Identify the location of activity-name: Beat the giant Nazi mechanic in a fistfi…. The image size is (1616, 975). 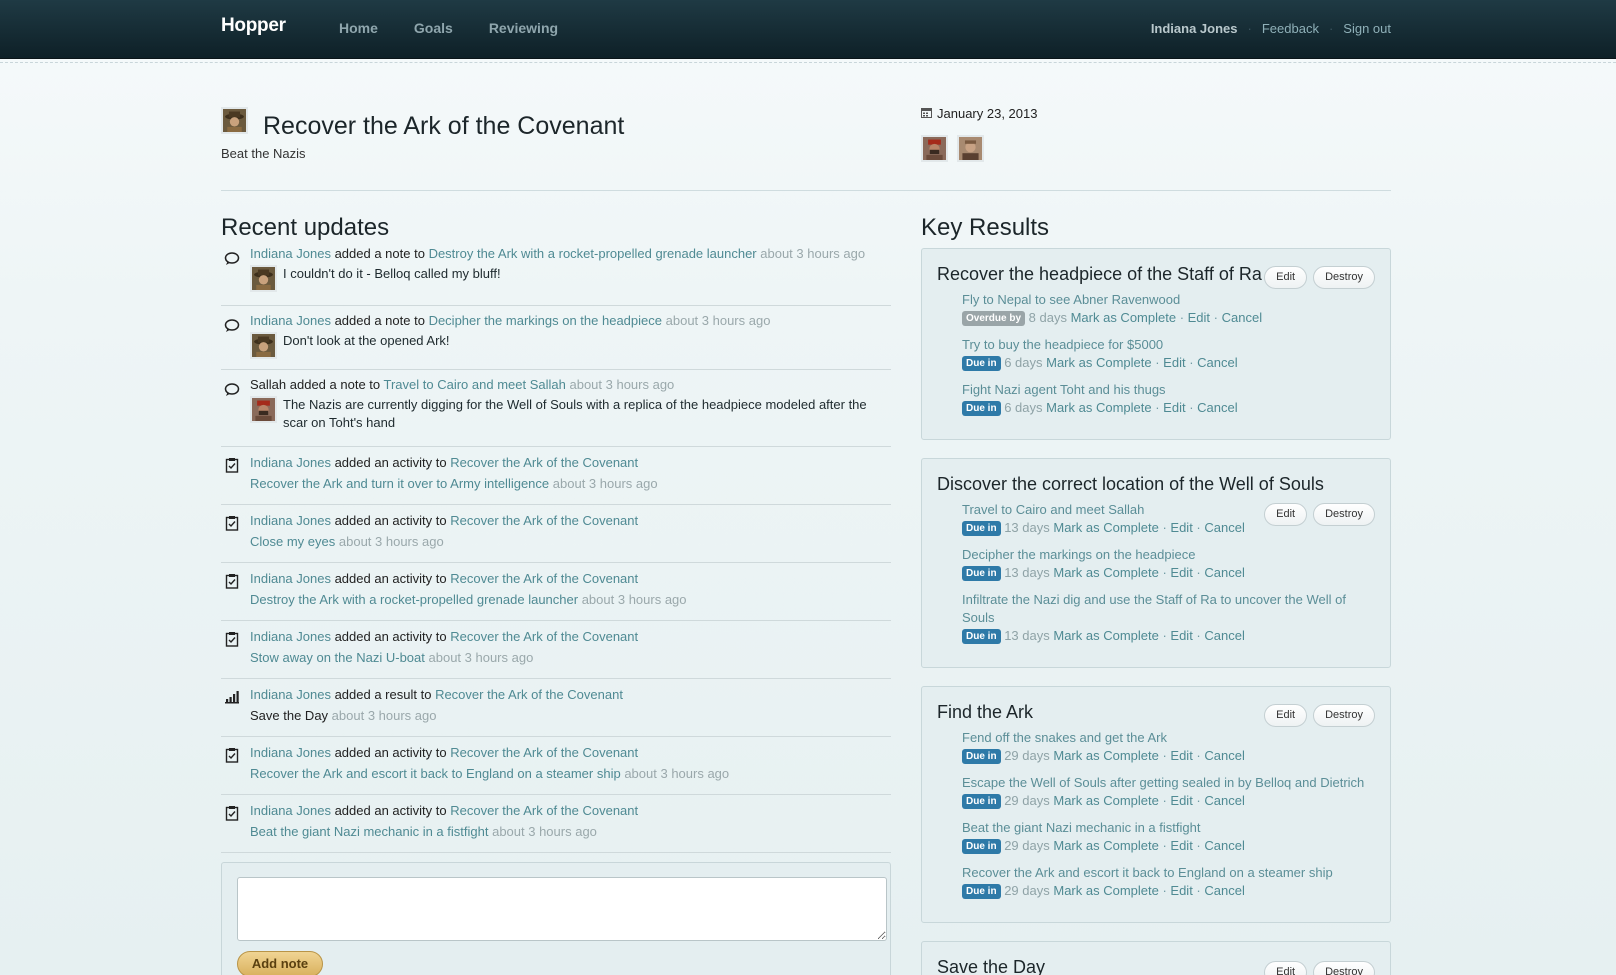
(1081, 827).